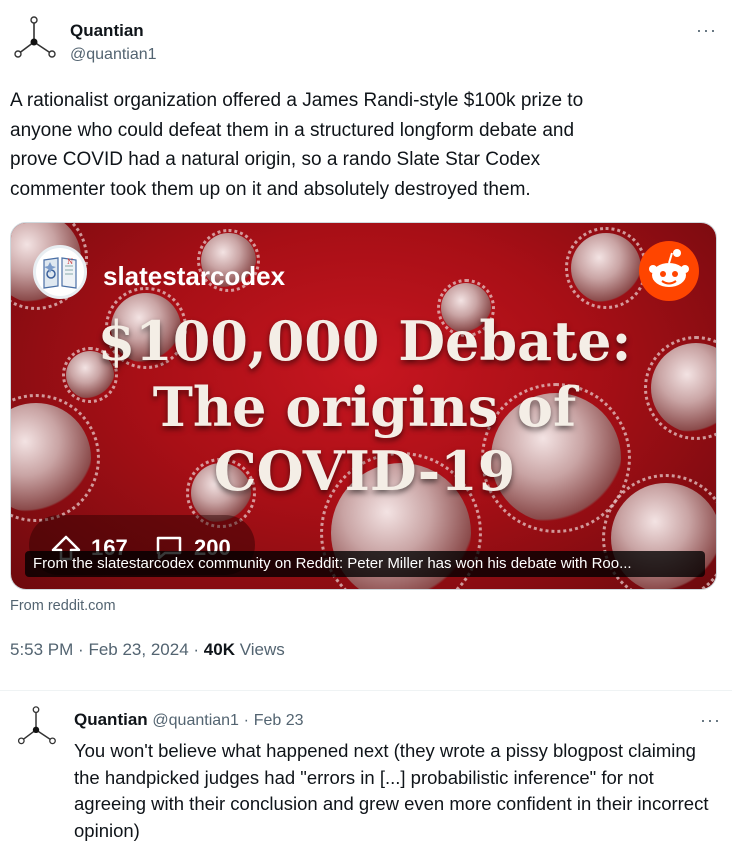 The height and width of the screenshot is (844, 732). Describe the element at coordinates (279, 720) in the screenshot. I see `reply-date: Feb 23` at that location.